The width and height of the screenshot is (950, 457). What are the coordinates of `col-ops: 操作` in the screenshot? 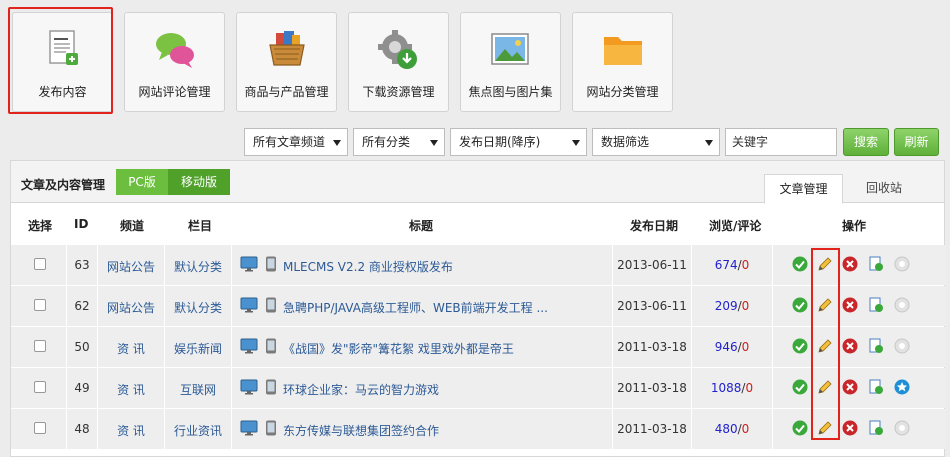 It's located at (854, 226).